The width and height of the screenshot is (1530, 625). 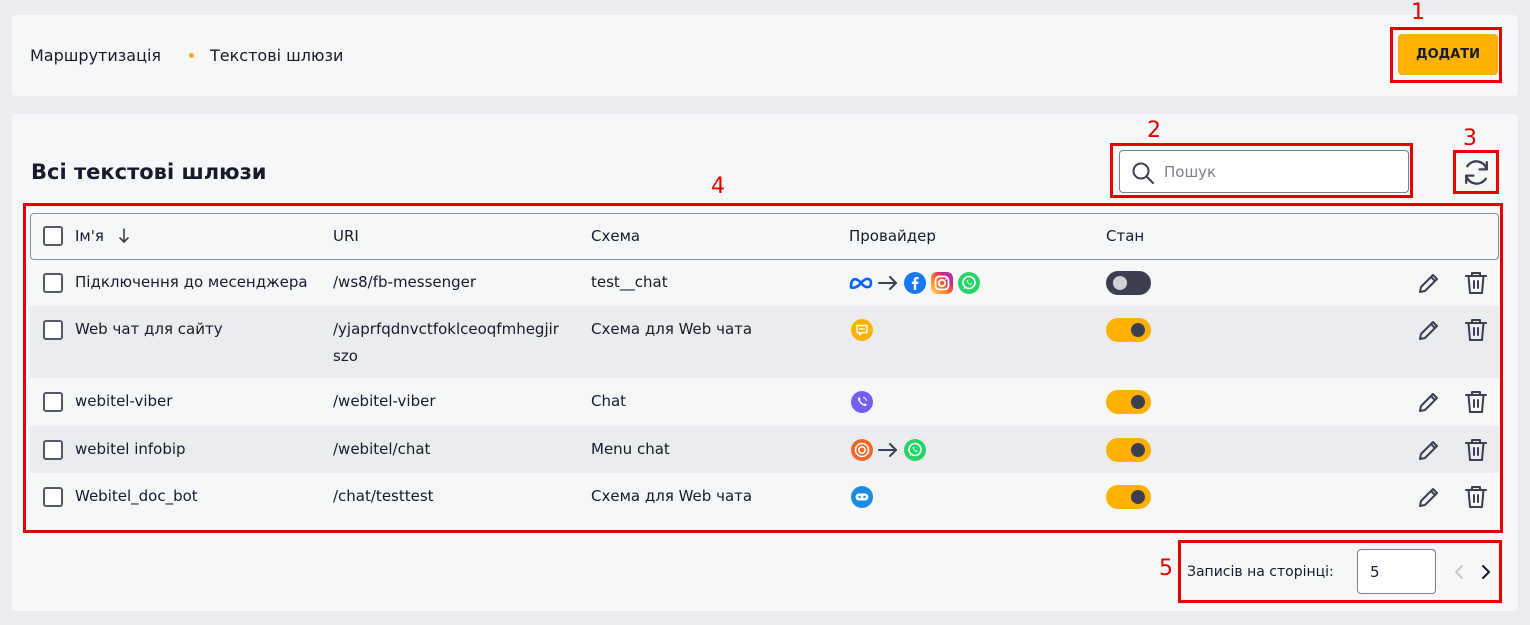 What do you see at coordinates (277, 55) in the screenshot?
I see `breadcrumb-text-gateways: Текстові шлюзи` at bounding box center [277, 55].